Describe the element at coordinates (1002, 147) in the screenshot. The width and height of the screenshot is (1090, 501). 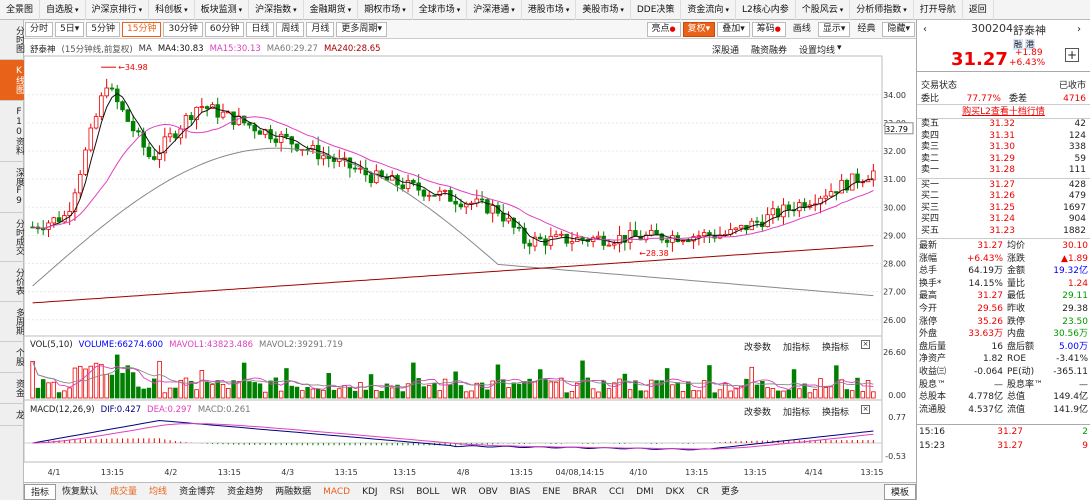
I see `order-price: 31.30` at that location.